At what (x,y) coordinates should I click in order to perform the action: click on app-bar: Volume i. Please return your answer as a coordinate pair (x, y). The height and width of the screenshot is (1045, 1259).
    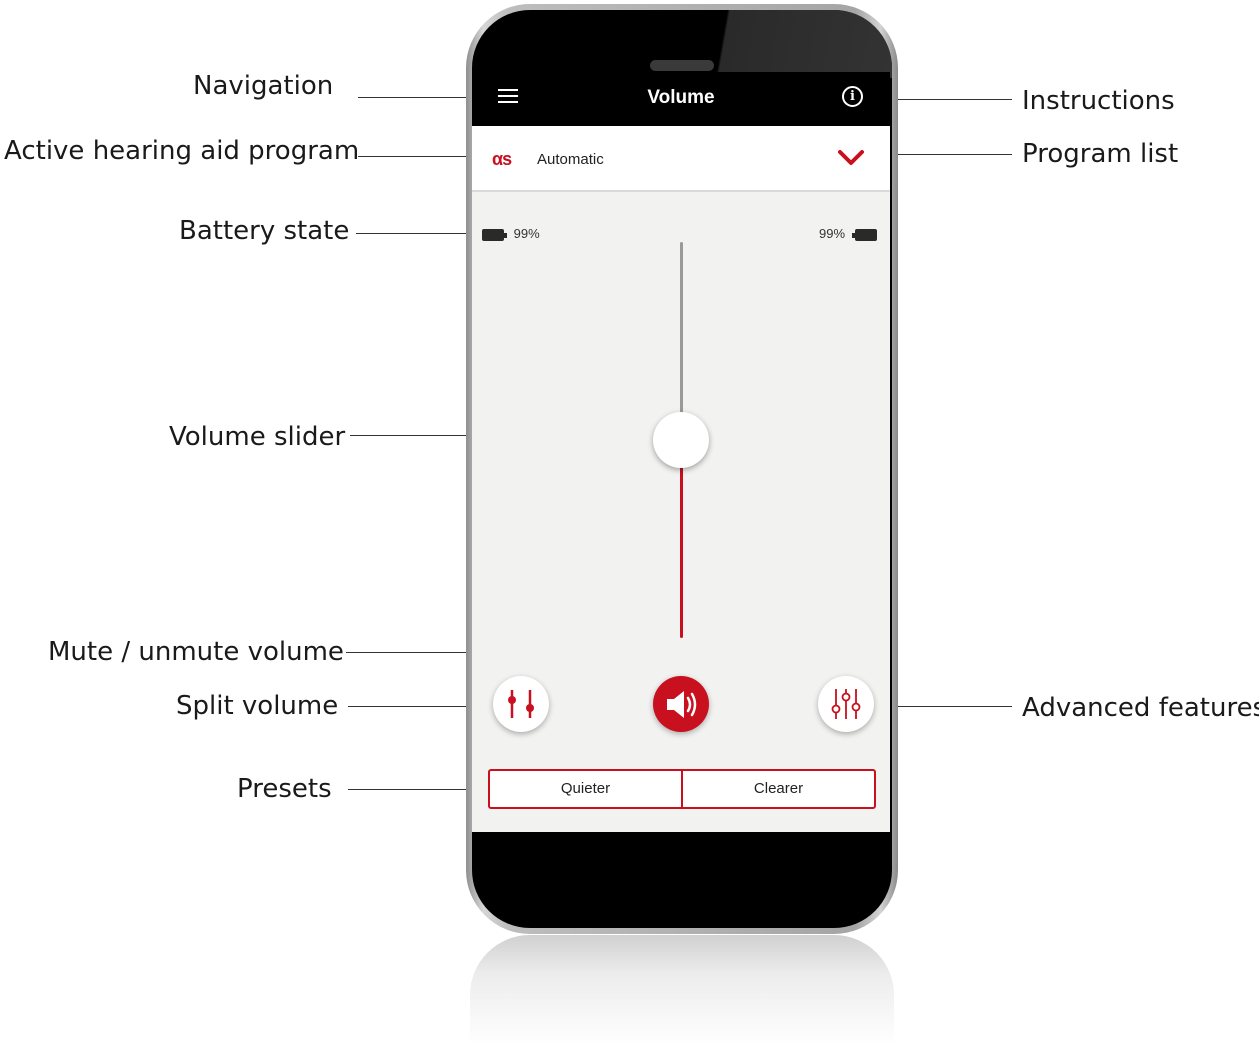
    Looking at the image, I should click on (681, 99).